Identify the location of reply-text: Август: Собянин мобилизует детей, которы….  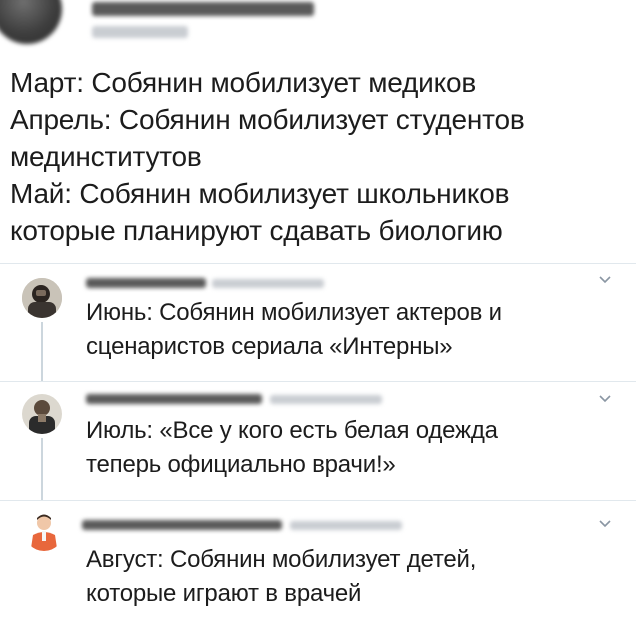
(358, 577).